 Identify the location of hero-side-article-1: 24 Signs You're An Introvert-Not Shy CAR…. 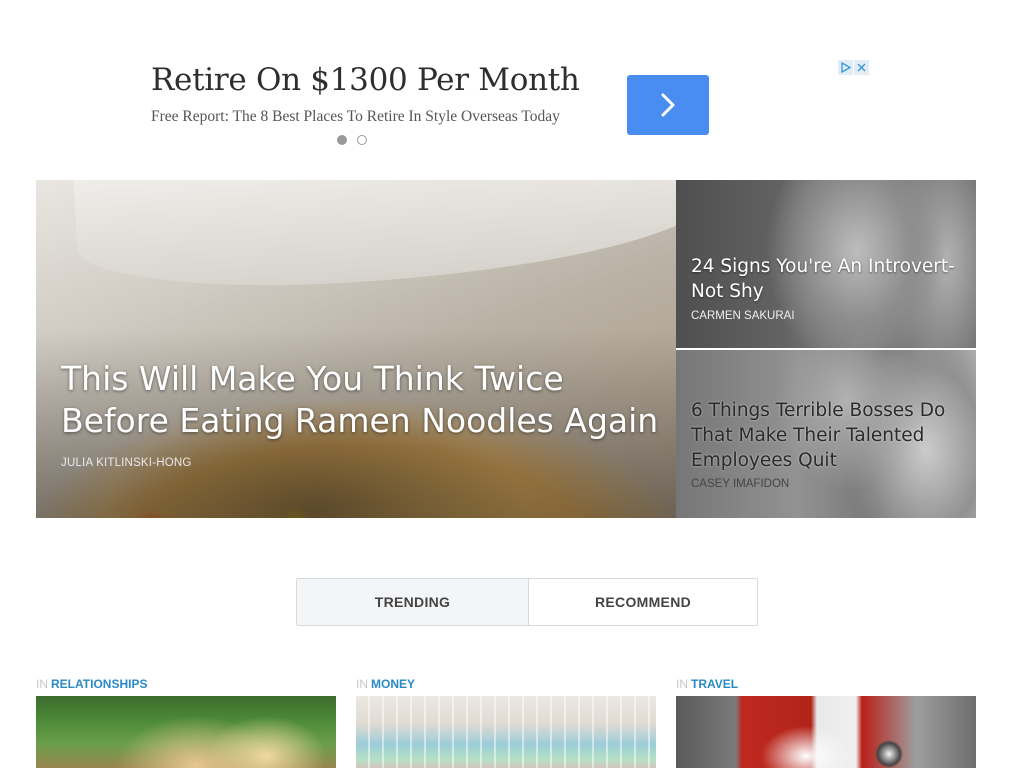
(826, 264).